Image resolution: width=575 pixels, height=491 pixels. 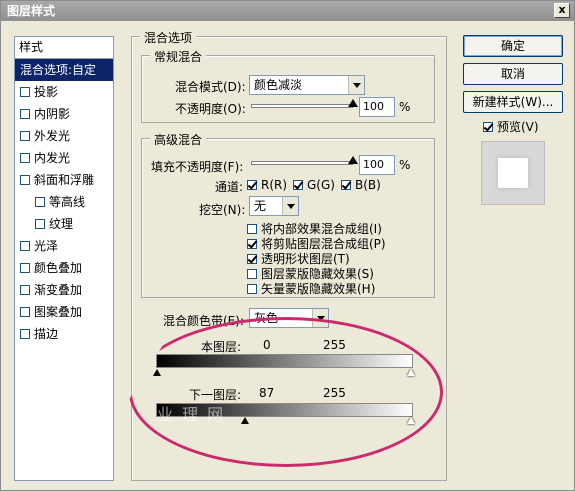 I want to click on knockout-value: 无, so click(x=260, y=206).